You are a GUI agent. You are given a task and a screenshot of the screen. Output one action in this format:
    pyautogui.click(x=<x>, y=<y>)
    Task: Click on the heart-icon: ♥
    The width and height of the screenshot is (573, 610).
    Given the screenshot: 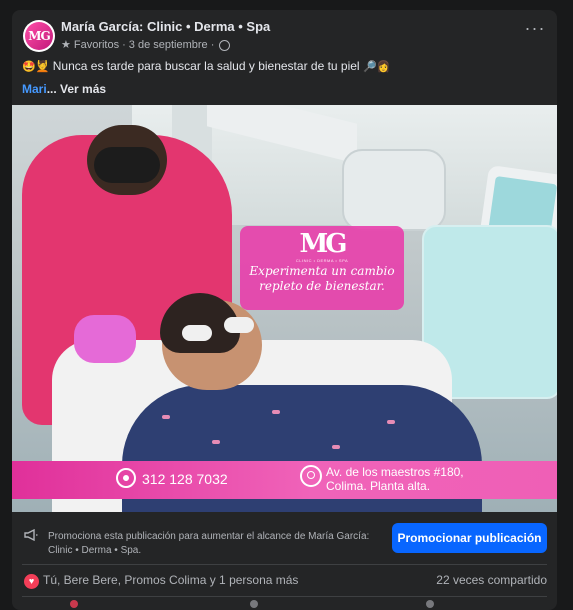 What is the action you would take?
    pyautogui.click(x=31, y=581)
    